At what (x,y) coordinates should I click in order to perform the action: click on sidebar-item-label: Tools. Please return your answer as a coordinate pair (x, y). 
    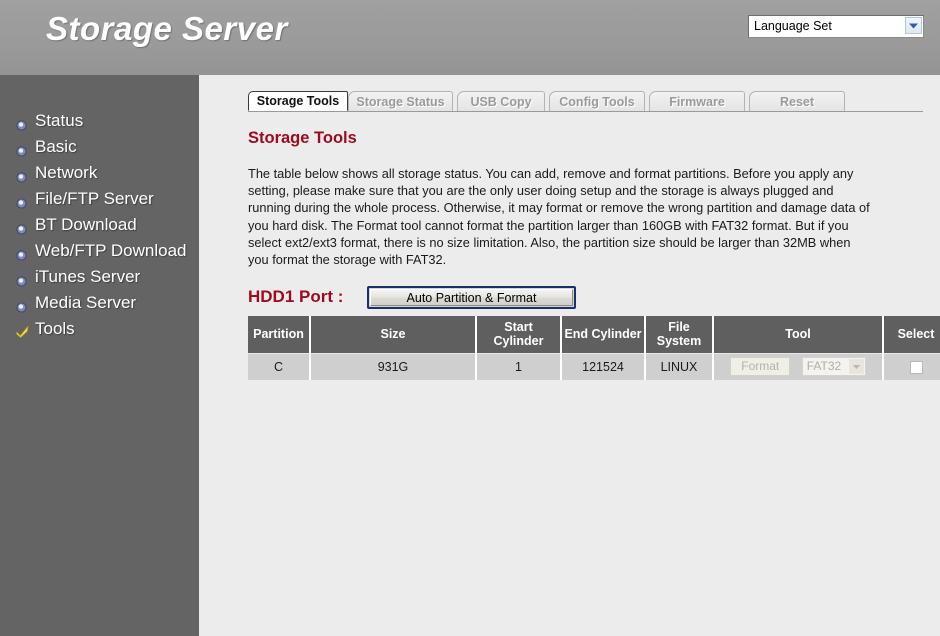
    Looking at the image, I should click on (55, 328).